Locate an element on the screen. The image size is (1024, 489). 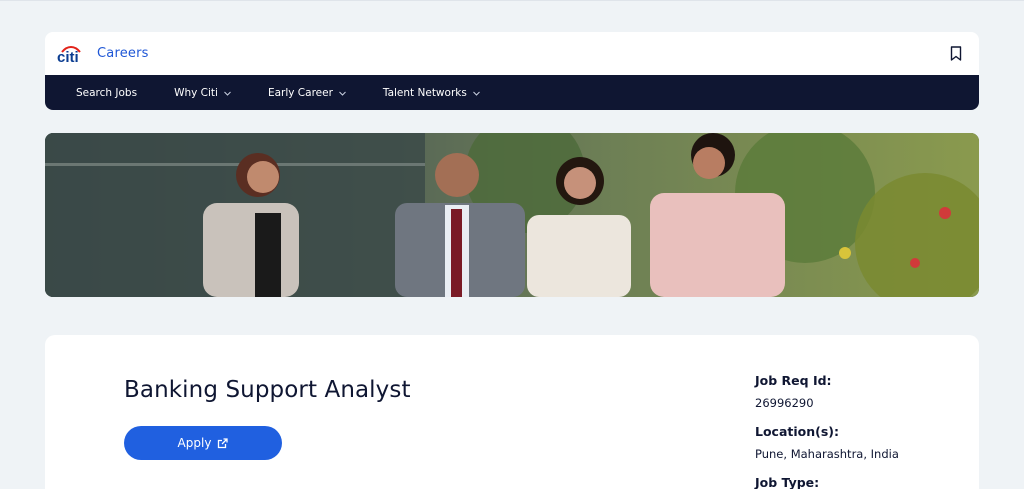
nav-talent-networks: Talent Networks is located at coordinates (431, 93).